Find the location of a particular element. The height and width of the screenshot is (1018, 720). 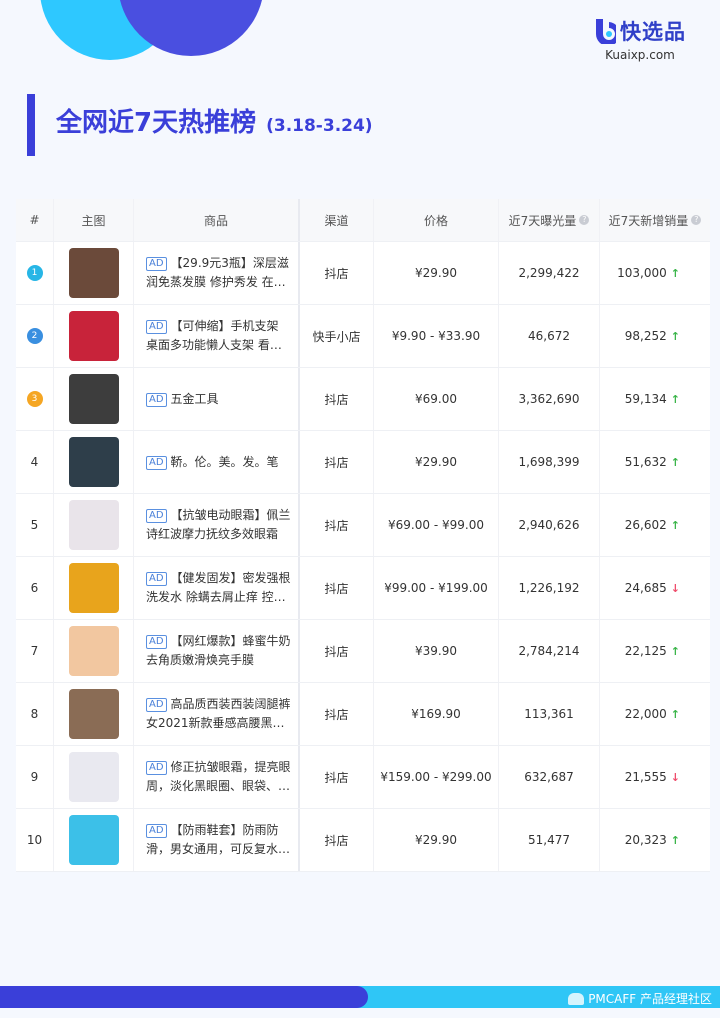

footer-brand: PMCAFF 产品经理社区 is located at coordinates (640, 998).